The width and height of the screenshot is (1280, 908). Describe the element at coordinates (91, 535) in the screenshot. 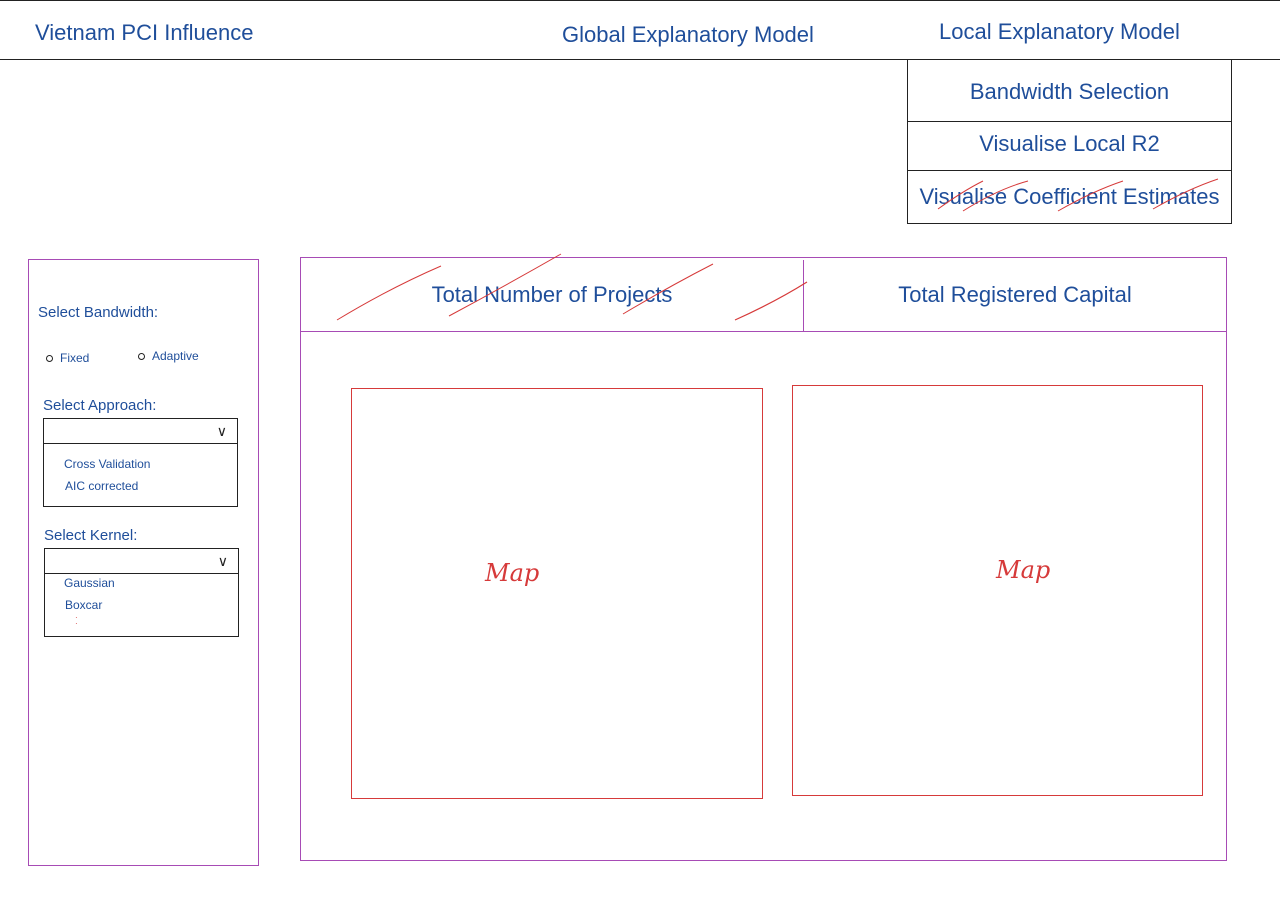

I see `kernel-label: Select Kernel:` at that location.